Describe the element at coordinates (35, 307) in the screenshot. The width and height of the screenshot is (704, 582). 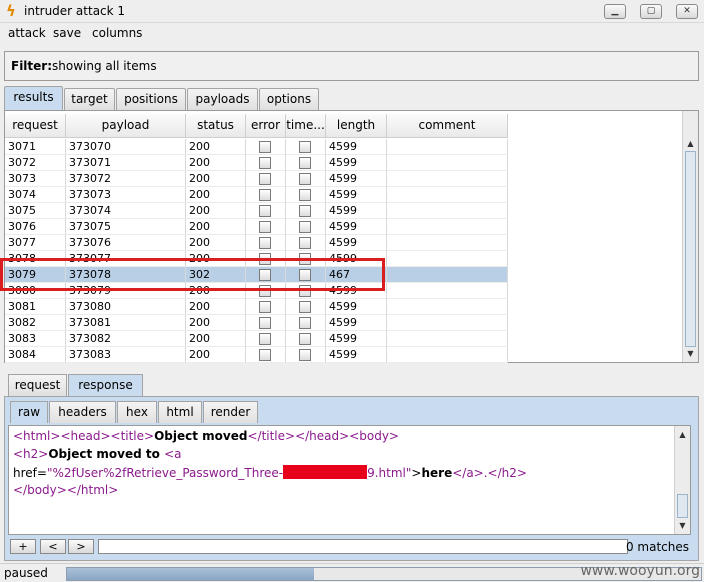
I see `cell-request: 3081` at that location.